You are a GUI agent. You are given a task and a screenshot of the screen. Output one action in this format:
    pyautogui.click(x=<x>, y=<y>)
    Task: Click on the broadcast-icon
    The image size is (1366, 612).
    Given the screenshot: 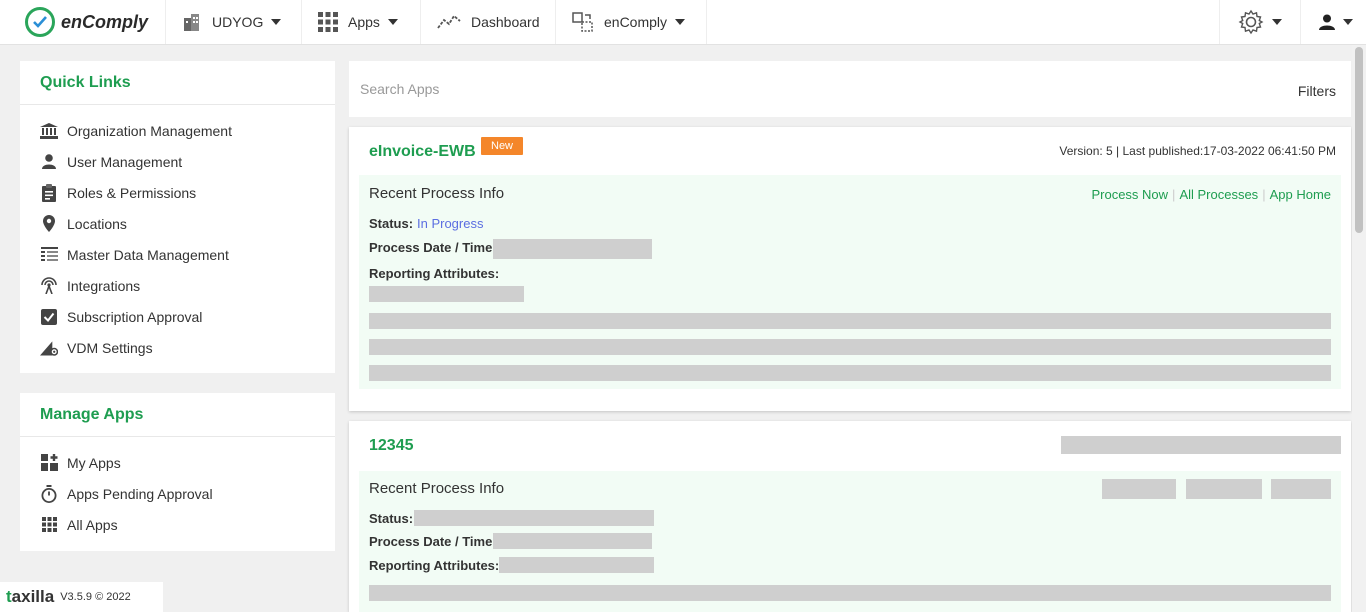 What is the action you would take?
    pyautogui.click(x=49, y=286)
    